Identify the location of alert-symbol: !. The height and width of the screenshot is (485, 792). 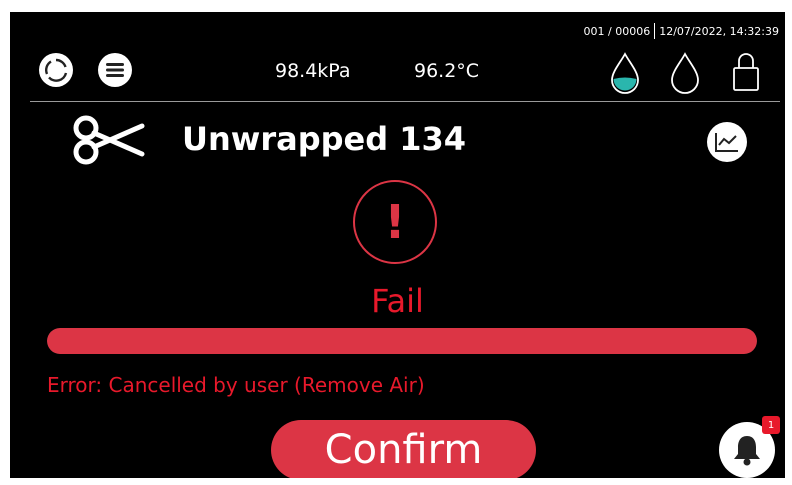
(395, 222).